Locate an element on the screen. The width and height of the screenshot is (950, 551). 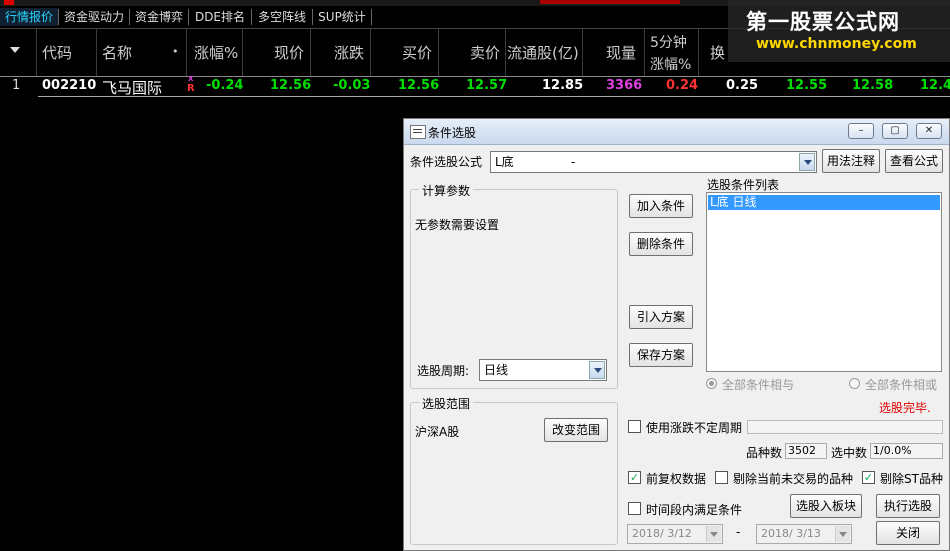
header-volume: 现量 is located at coordinates (621, 52).